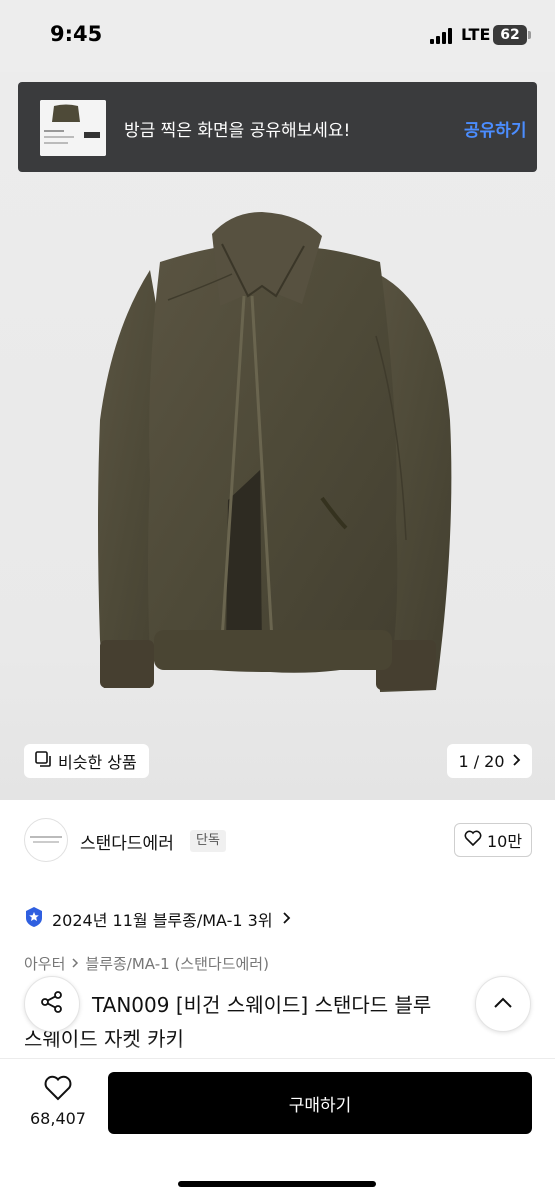 The image size is (555, 1200). Describe the element at coordinates (320, 1103) in the screenshot. I see `buy-button: 구매하기` at that location.